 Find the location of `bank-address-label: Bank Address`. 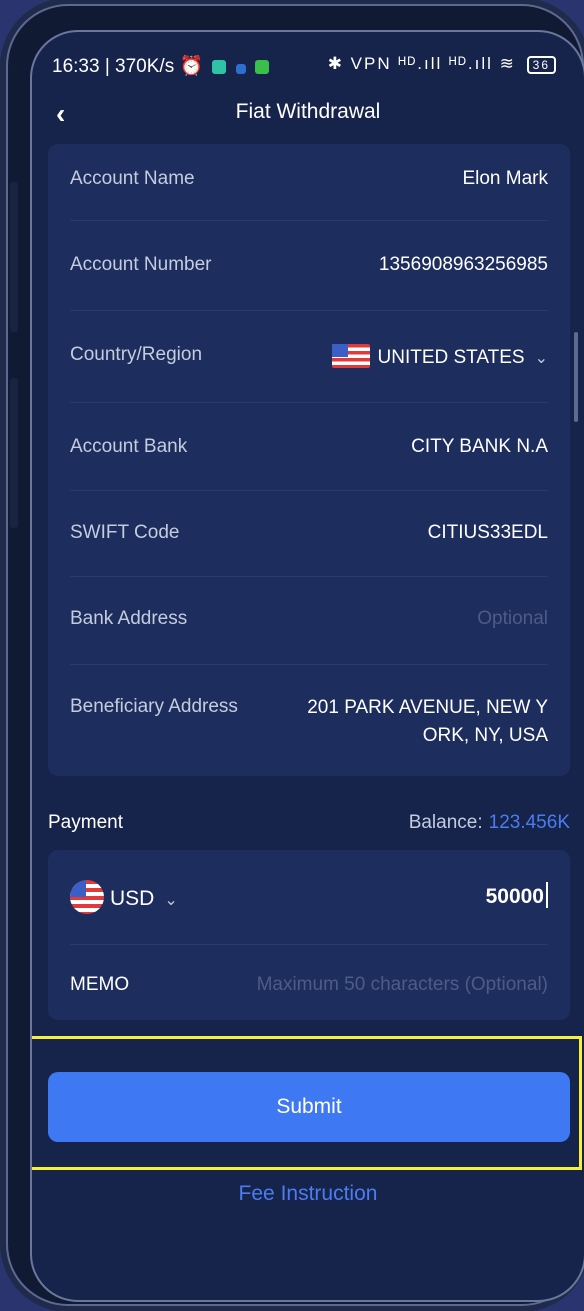

bank-address-label: Bank Address is located at coordinates (129, 618).